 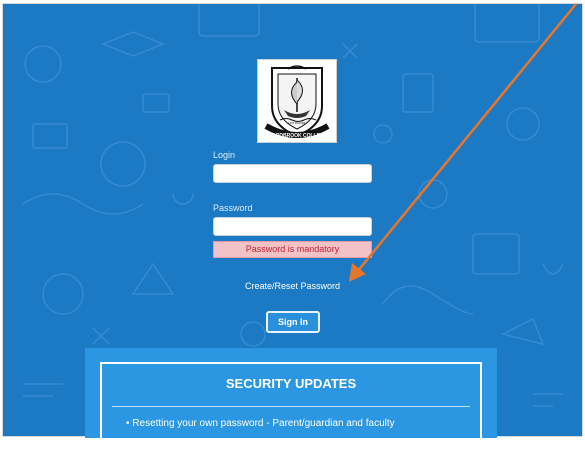 I want to click on password-label: Password, so click(x=233, y=208).